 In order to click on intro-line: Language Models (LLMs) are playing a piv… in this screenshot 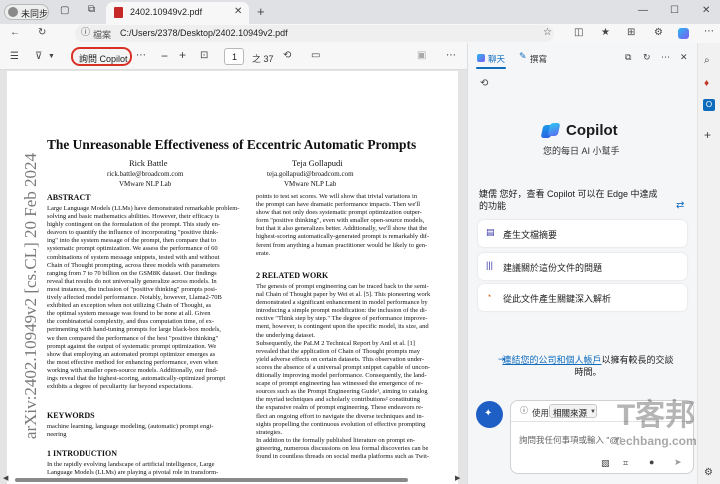, I will do `click(133, 473)`.